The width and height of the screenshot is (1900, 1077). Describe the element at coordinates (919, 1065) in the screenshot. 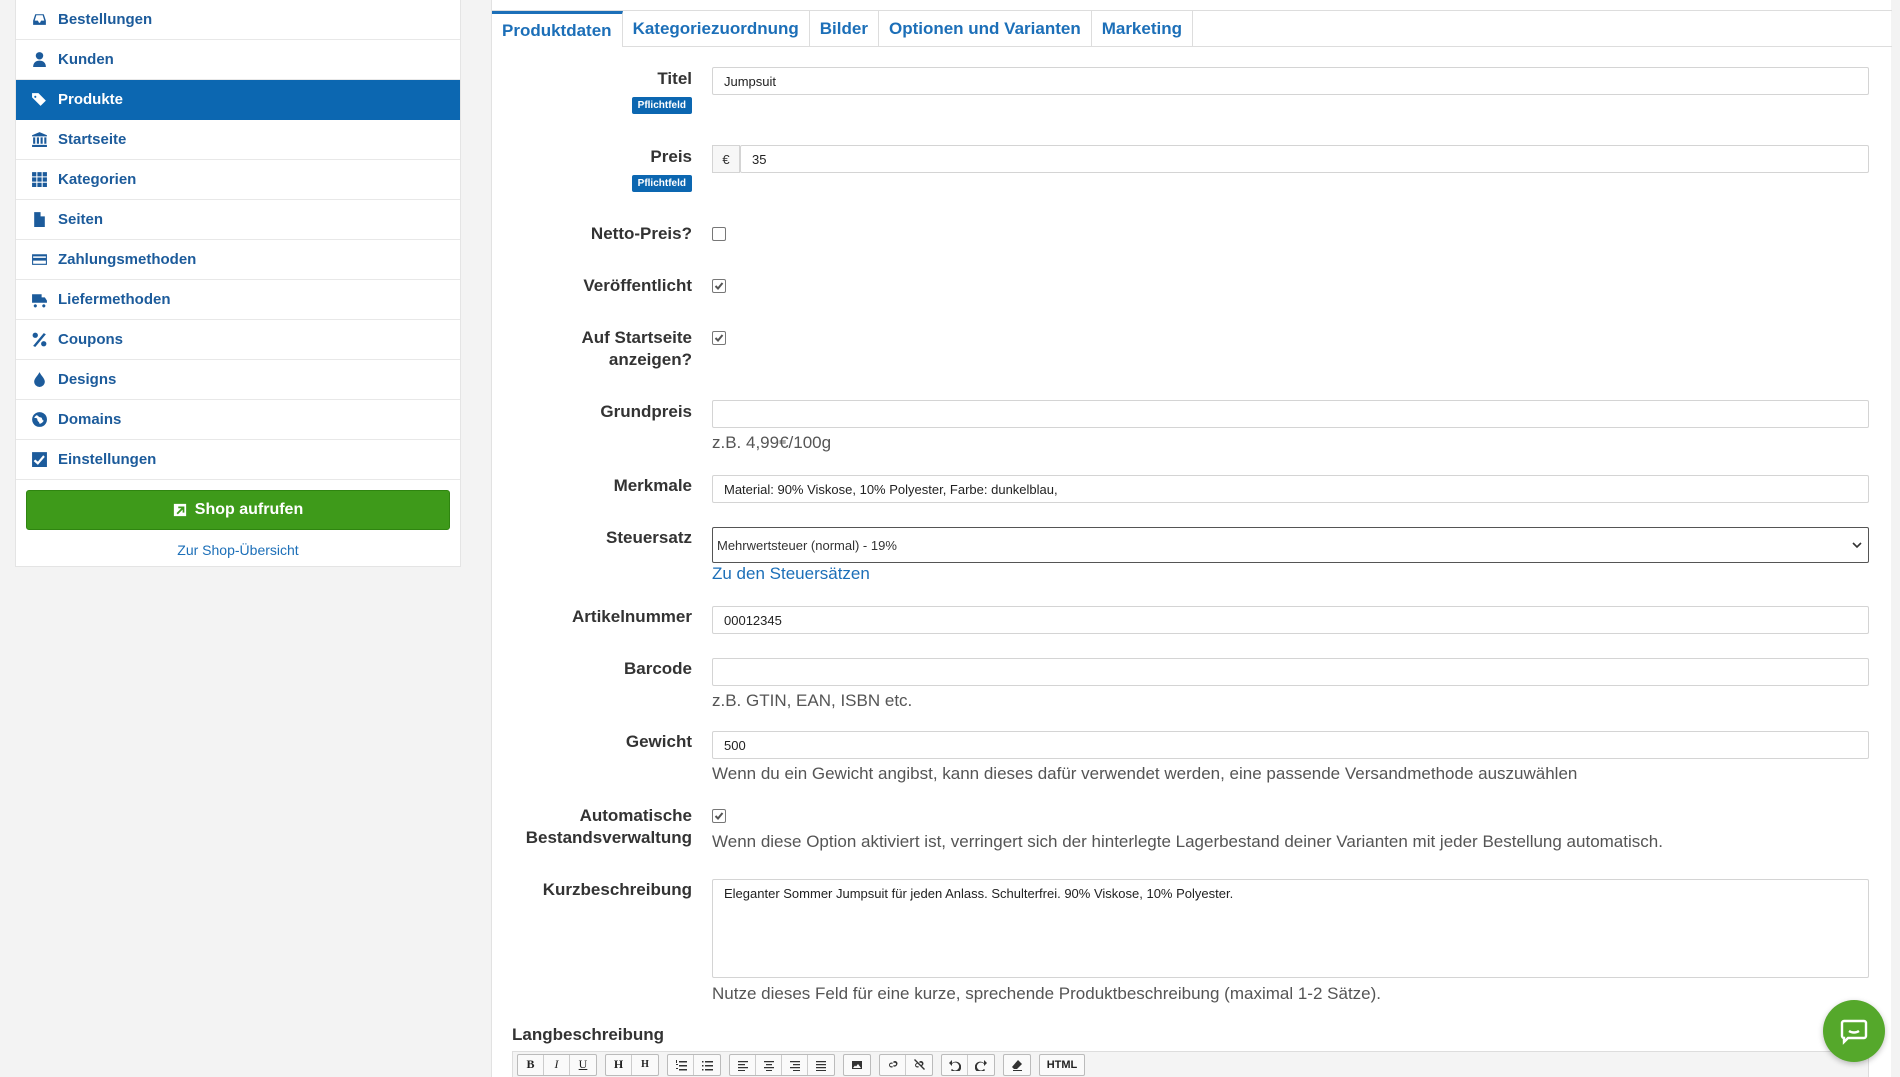

I see `remove-link-button` at that location.